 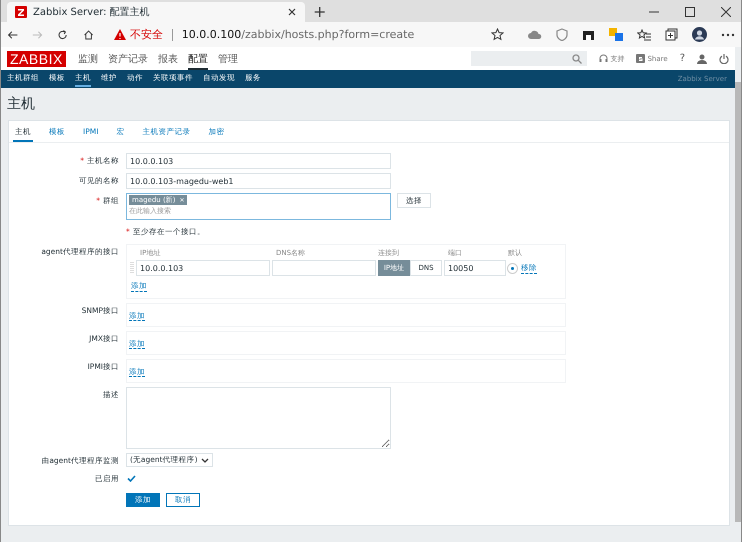 I want to click on drag-handle-icon, so click(x=132, y=268).